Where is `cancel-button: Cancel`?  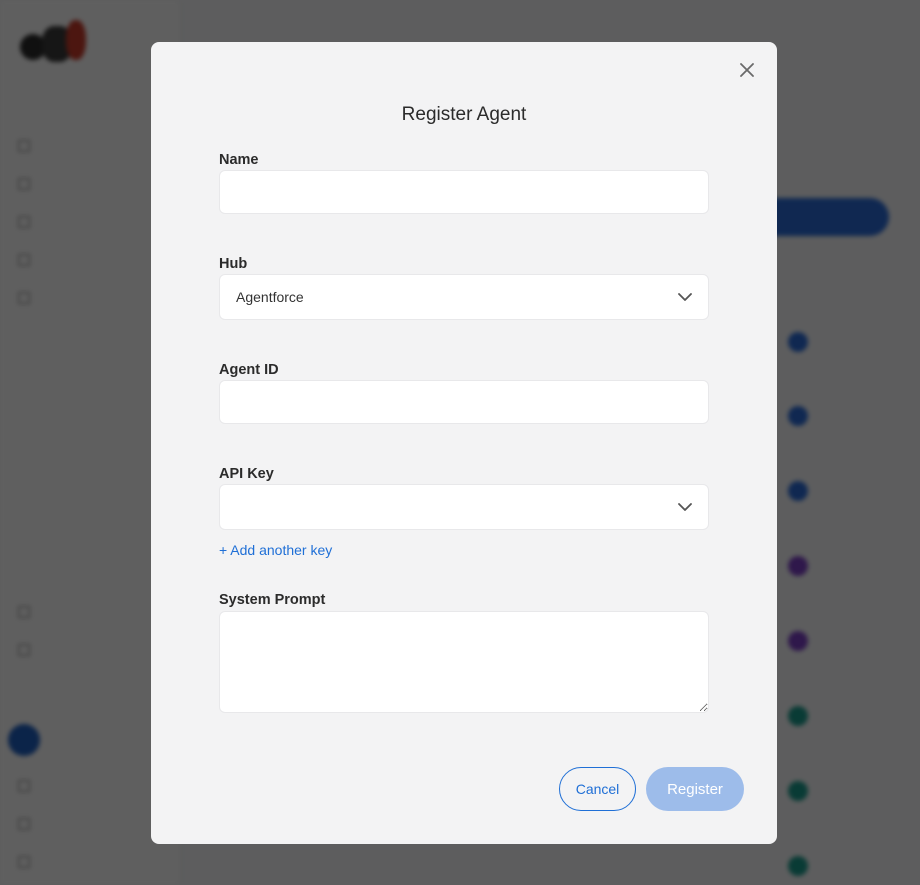
cancel-button: Cancel is located at coordinates (597, 789).